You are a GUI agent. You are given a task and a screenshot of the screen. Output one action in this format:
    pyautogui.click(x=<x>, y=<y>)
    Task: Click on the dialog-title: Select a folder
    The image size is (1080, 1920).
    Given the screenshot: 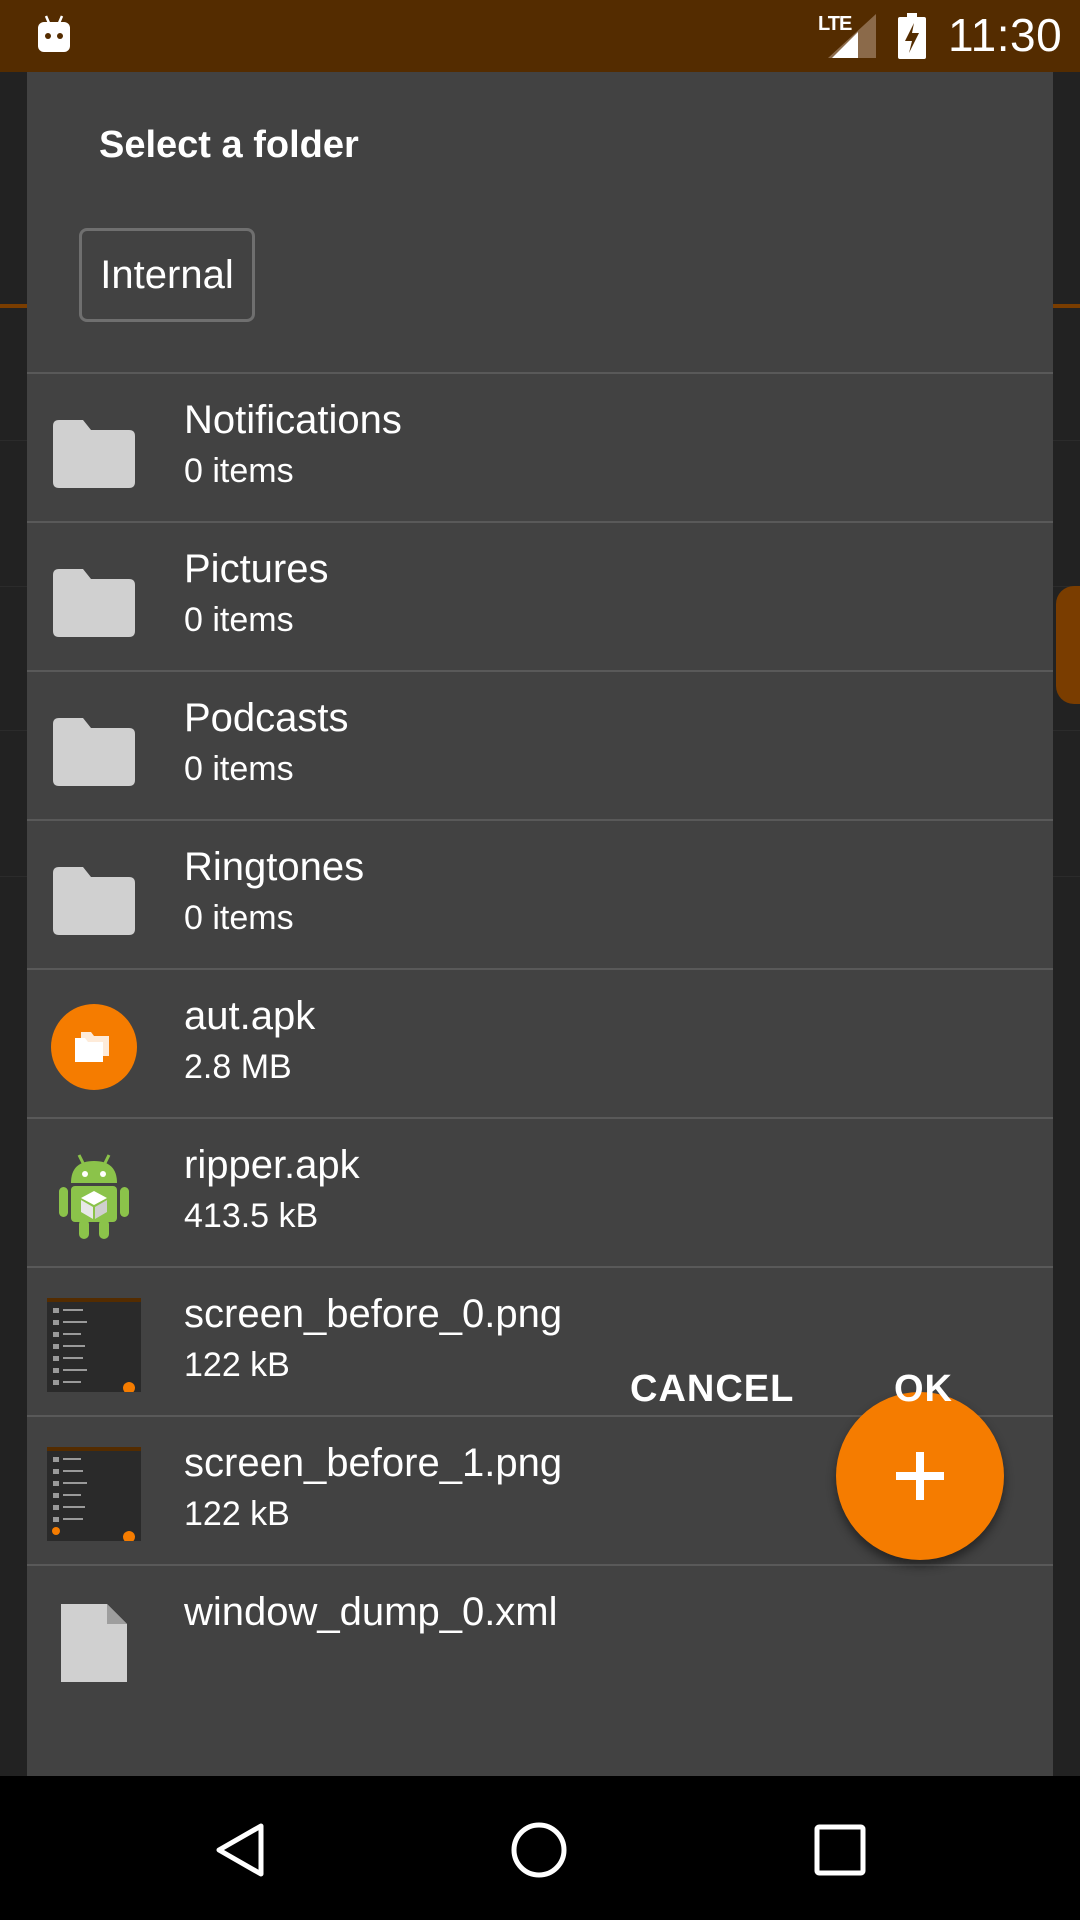 What is the action you would take?
    pyautogui.click(x=229, y=145)
    